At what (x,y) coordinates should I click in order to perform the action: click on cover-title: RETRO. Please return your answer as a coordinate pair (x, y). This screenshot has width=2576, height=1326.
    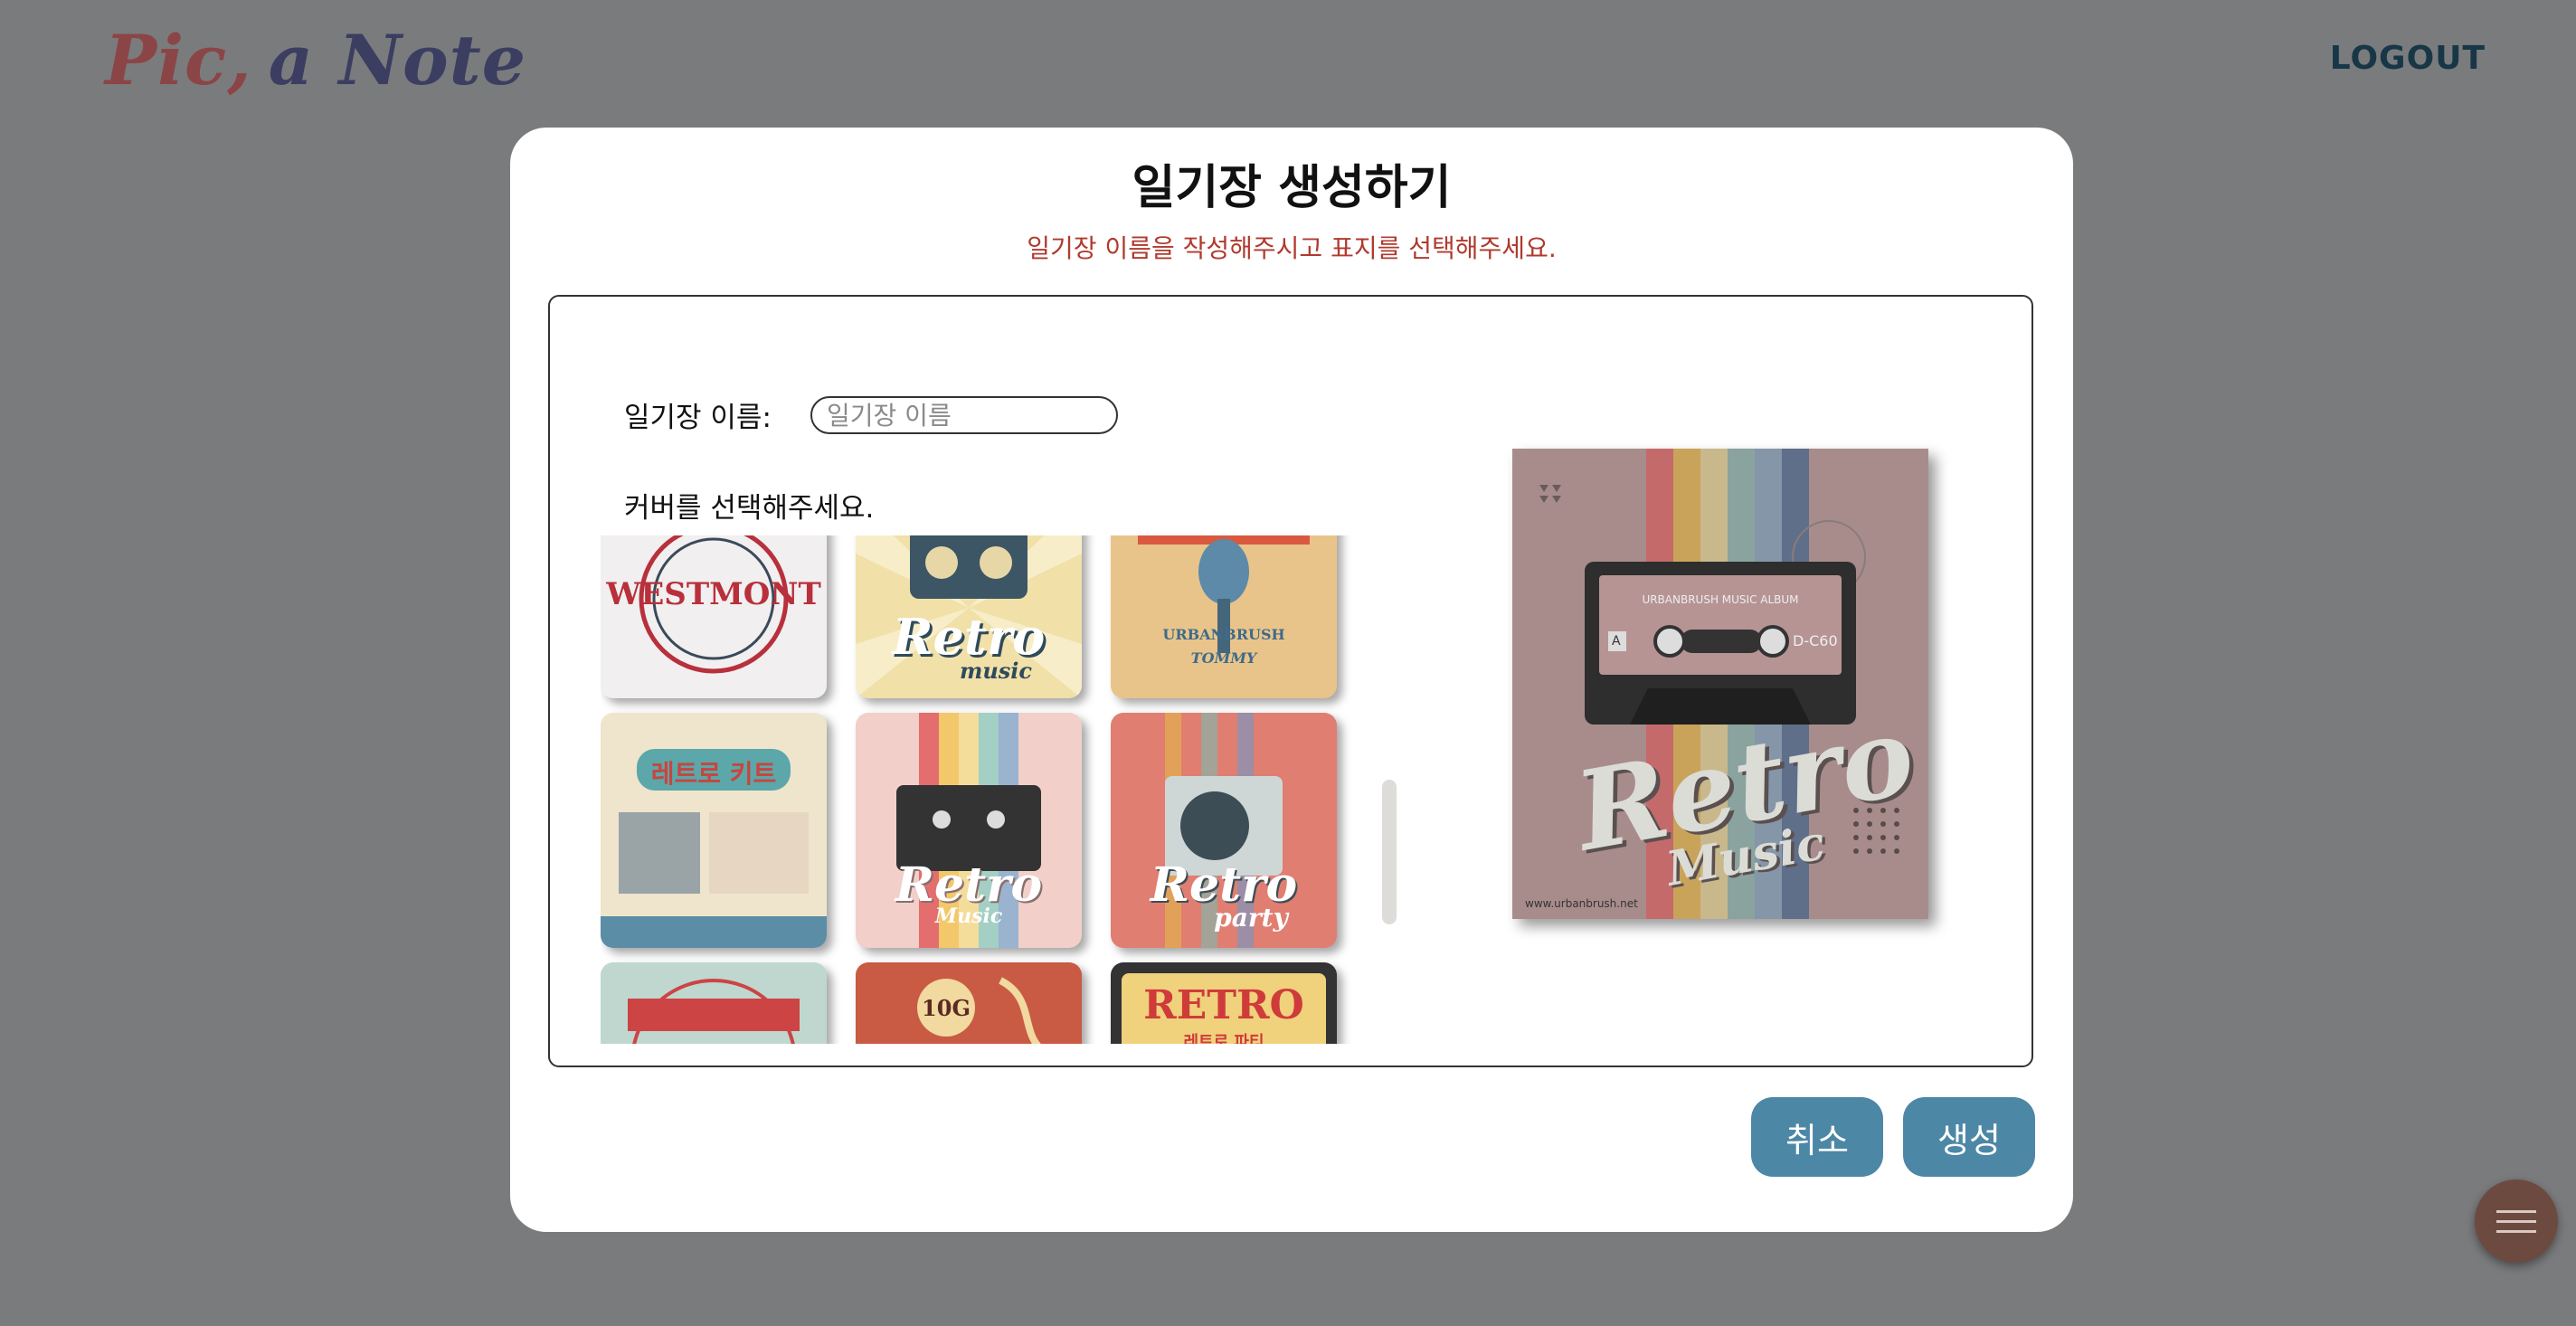
    Looking at the image, I should click on (1223, 1005).